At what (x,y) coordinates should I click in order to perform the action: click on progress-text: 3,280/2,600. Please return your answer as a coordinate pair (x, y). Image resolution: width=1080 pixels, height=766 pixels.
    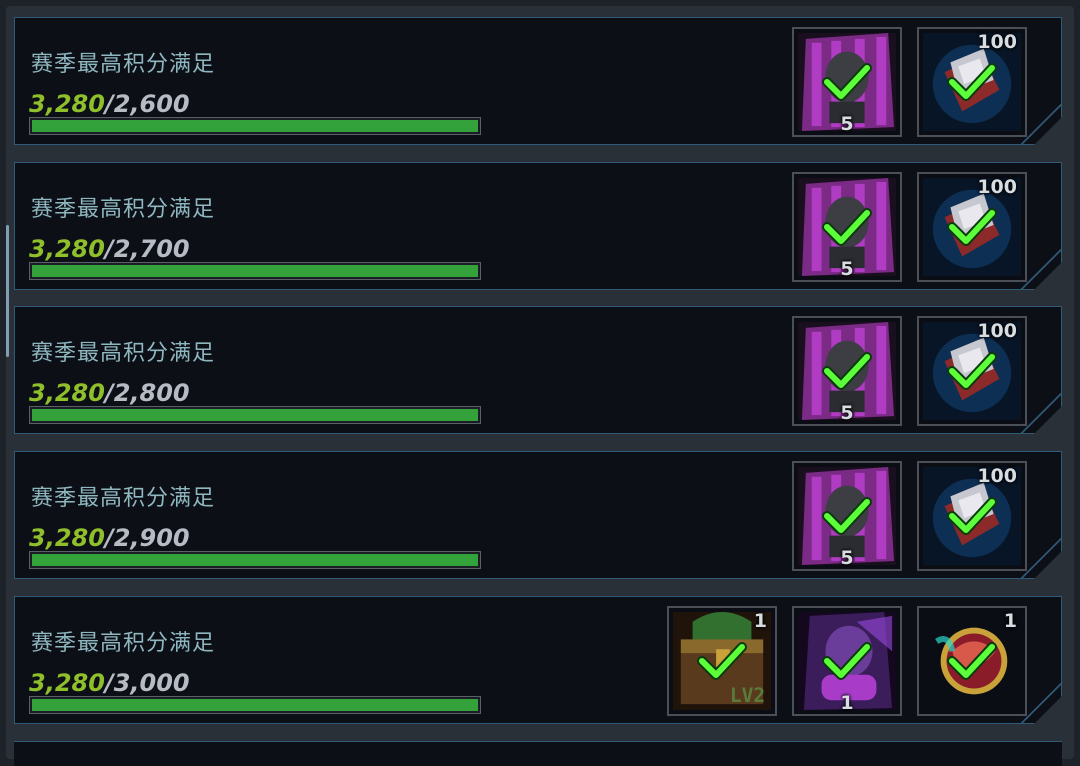
    Looking at the image, I should click on (109, 104).